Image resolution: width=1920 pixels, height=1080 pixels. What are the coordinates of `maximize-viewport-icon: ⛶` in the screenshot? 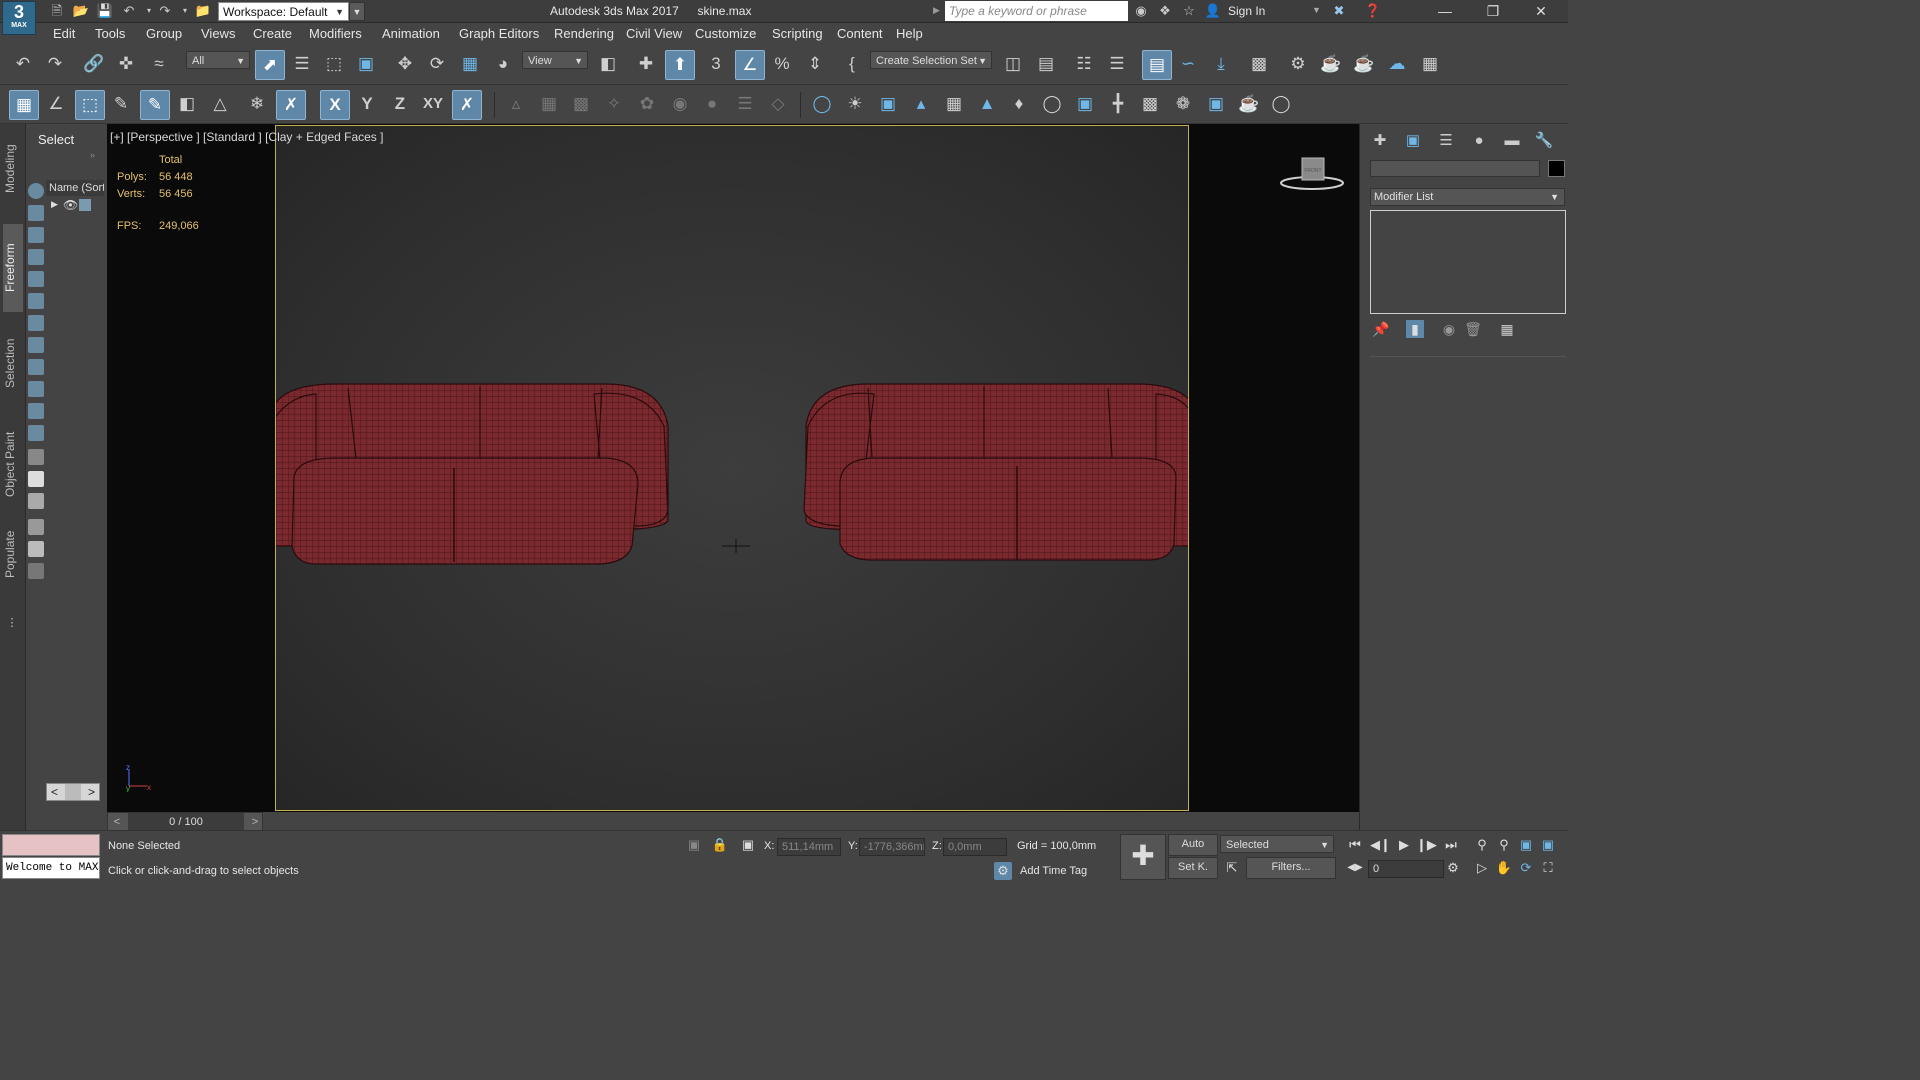 It's located at (1548, 868).